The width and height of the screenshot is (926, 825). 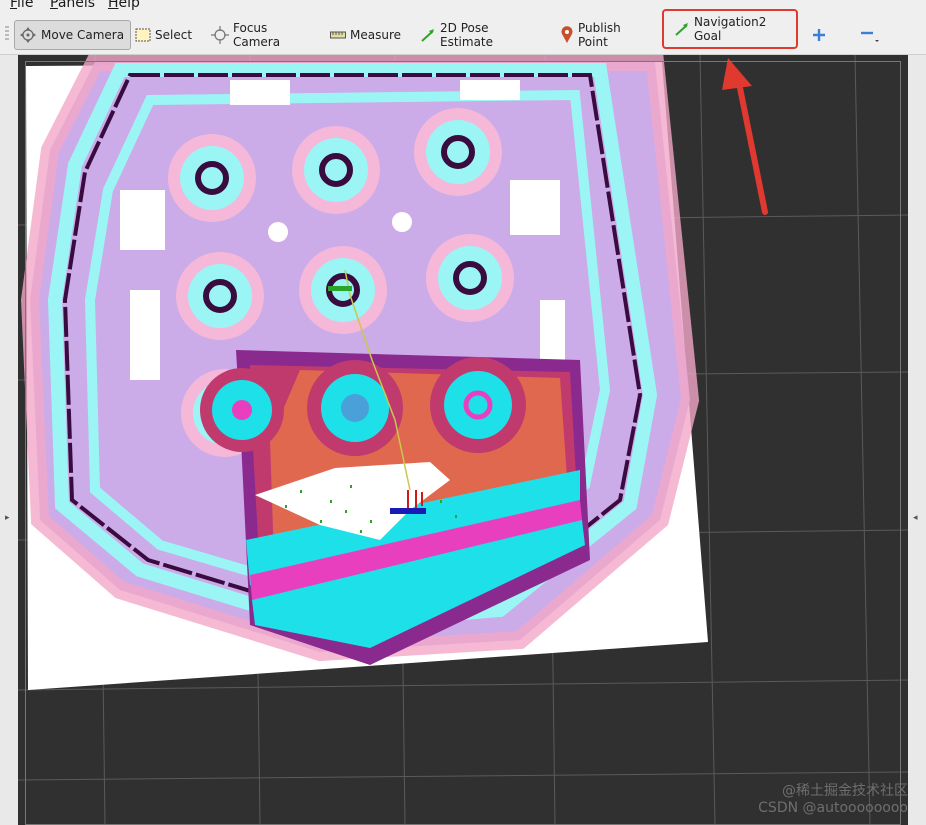 What do you see at coordinates (72, 35) in the screenshot?
I see `move-camera-button: Move Camera` at bounding box center [72, 35].